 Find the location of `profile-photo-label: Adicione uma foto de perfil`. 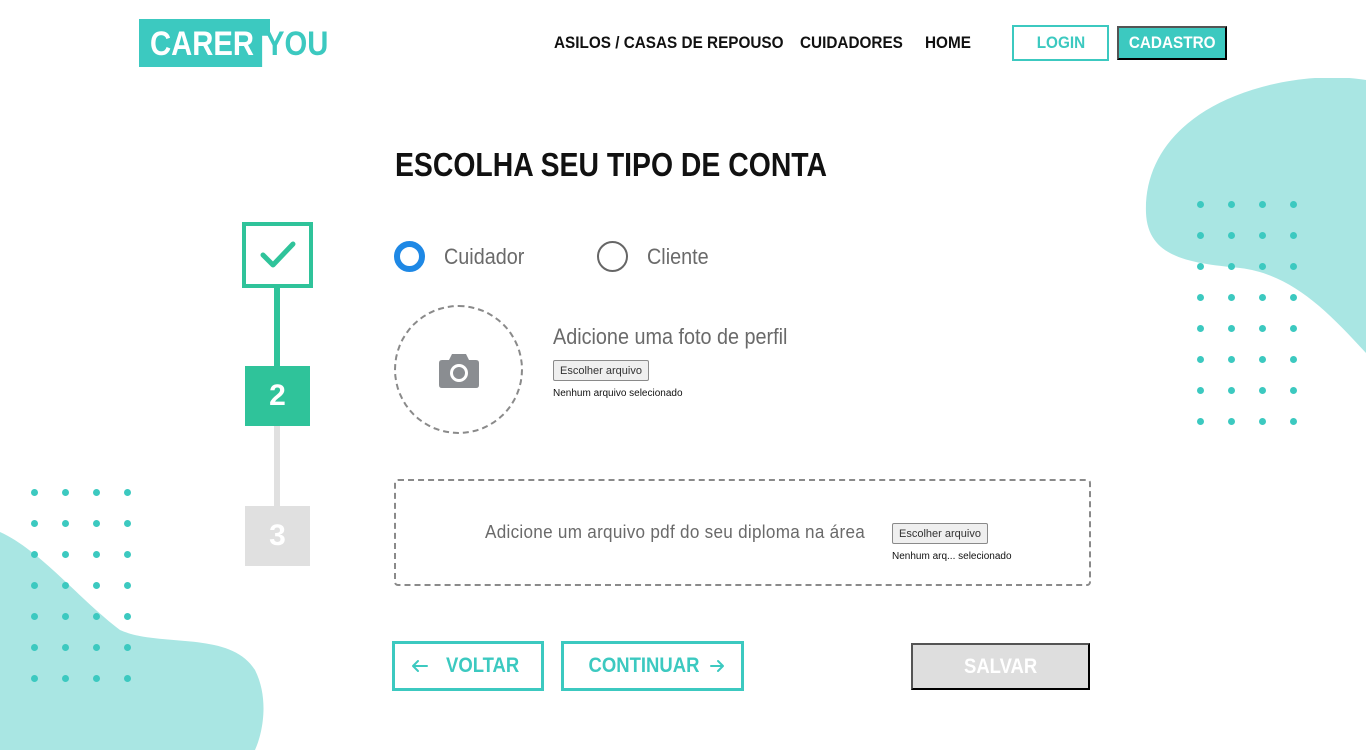

profile-photo-label: Adicione uma foto de perfil is located at coordinates (670, 336).